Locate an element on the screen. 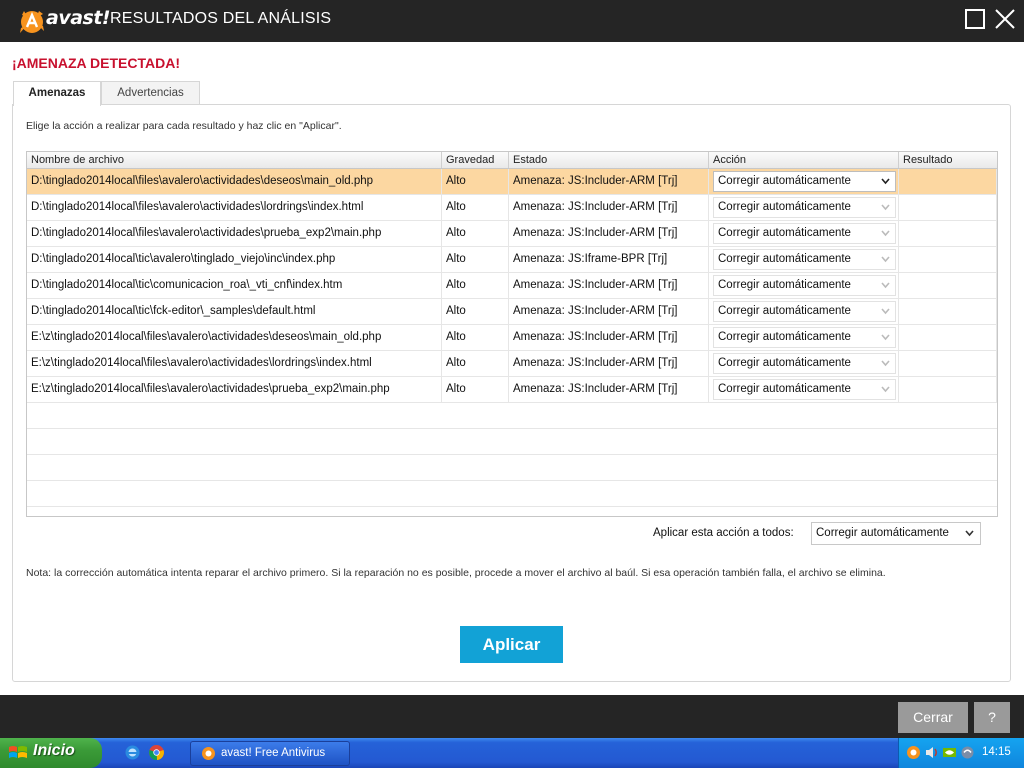 This screenshot has height=768, width=1024. close-icon is located at coordinates (1005, 19).